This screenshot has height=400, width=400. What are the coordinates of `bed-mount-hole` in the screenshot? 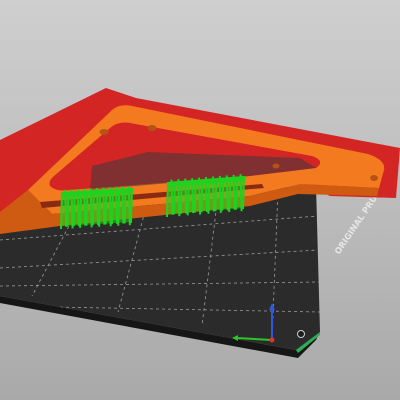 It's located at (301, 334).